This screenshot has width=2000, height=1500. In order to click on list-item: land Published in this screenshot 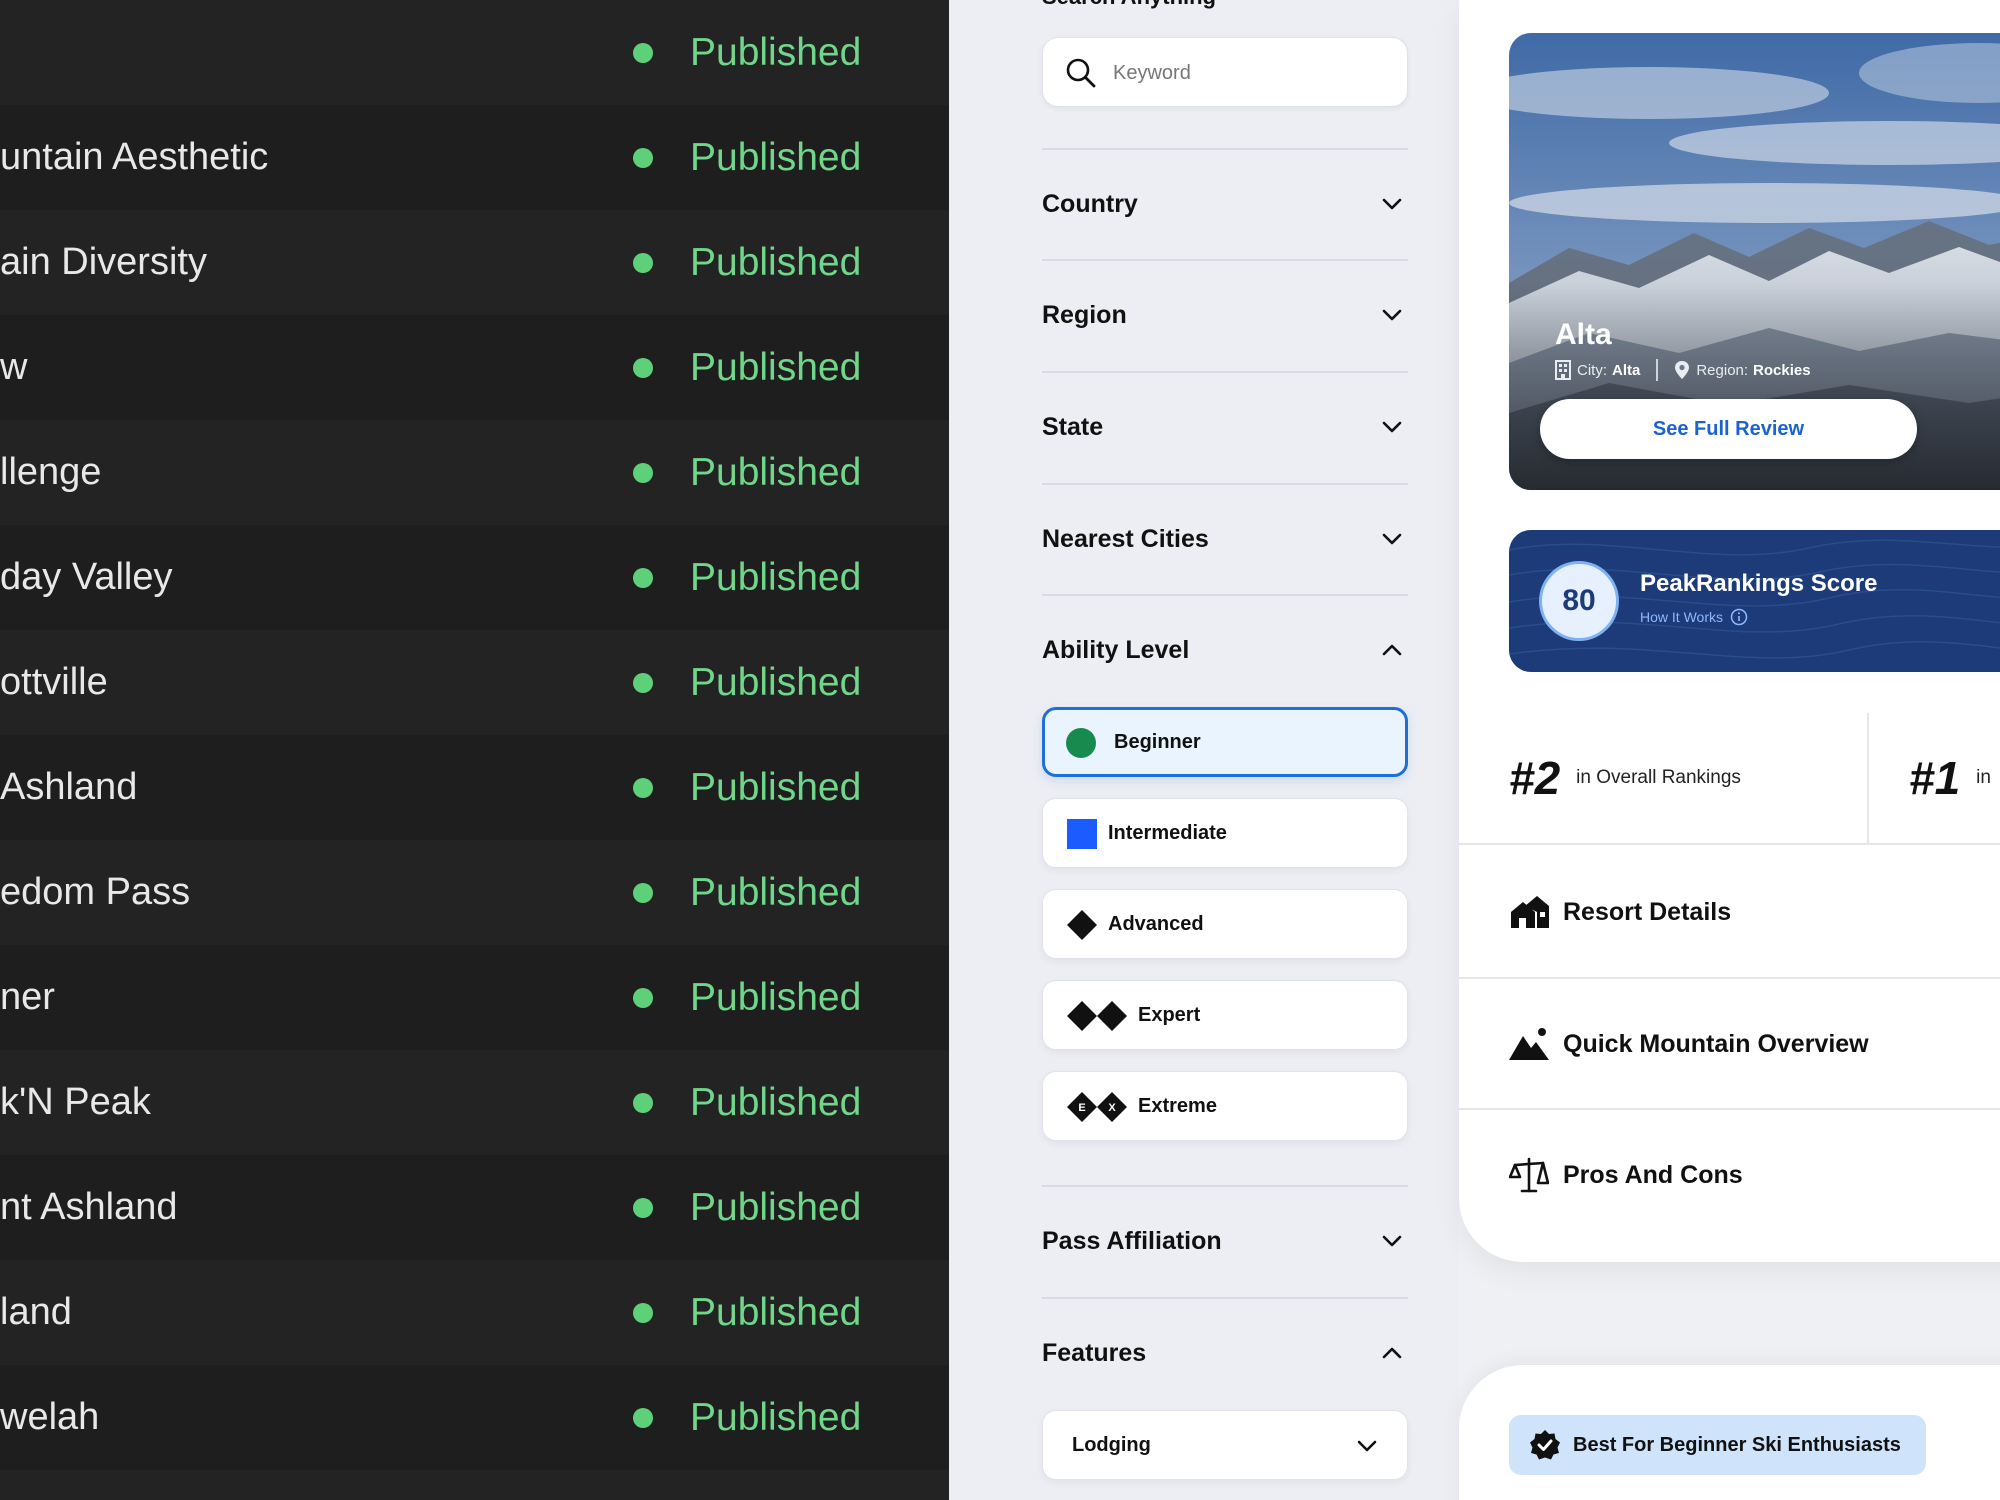, I will do `click(474, 1312)`.